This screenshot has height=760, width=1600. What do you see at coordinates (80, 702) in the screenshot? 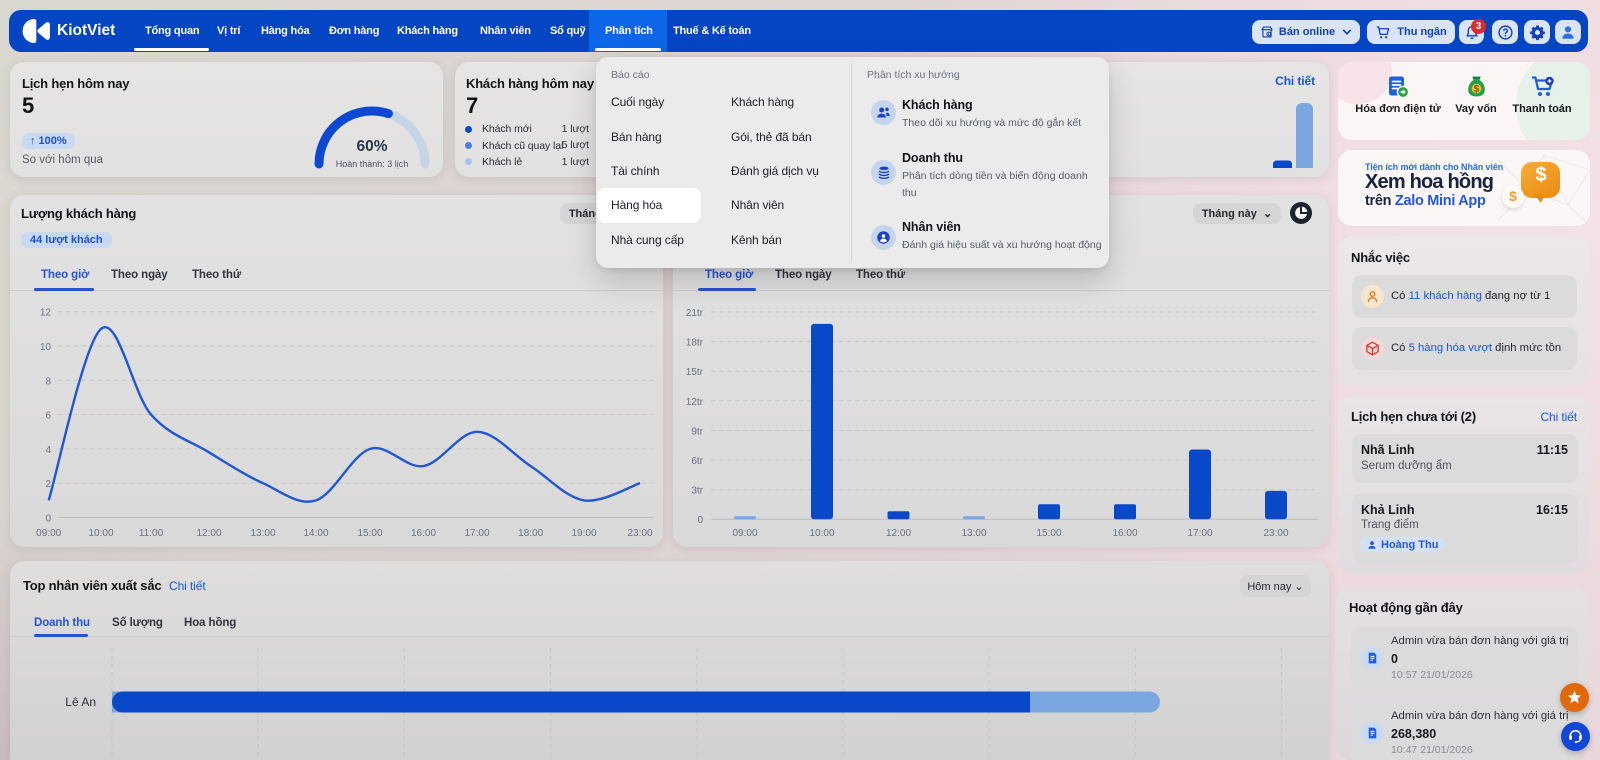
I see `svg-text: Lê An` at bounding box center [80, 702].